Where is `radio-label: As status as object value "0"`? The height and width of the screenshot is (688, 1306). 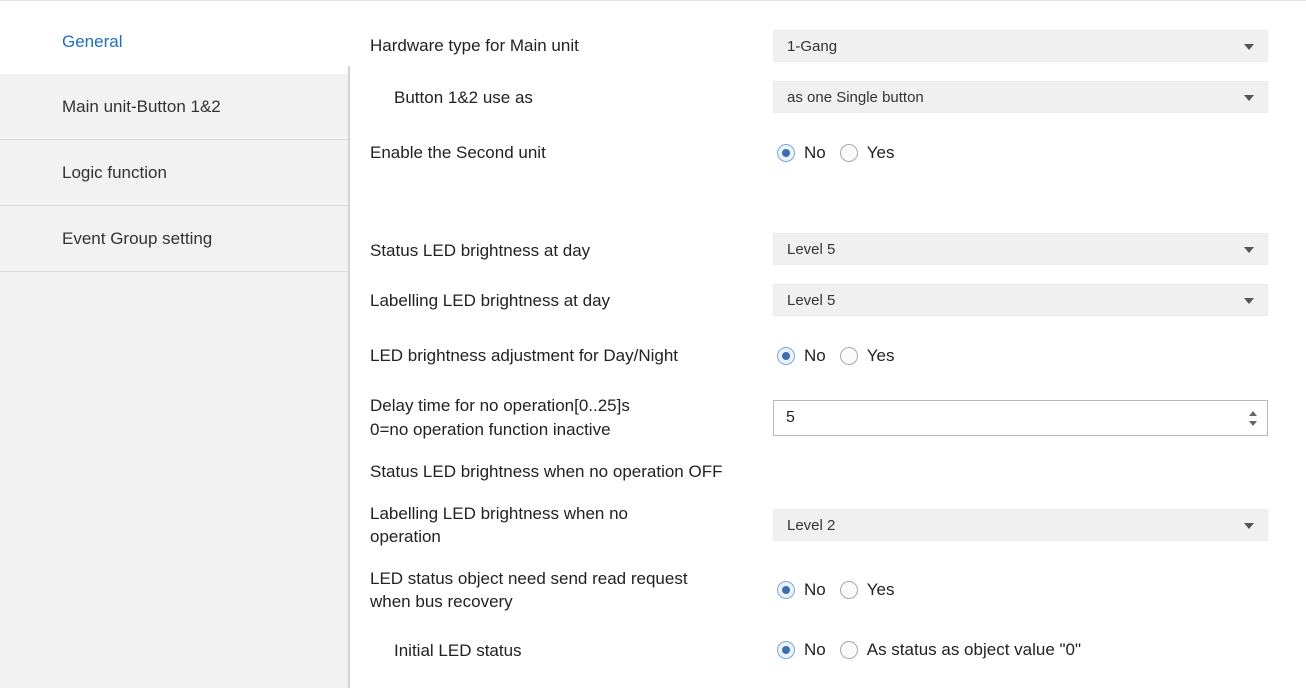
radio-label: As status as object value "0" is located at coordinates (974, 649).